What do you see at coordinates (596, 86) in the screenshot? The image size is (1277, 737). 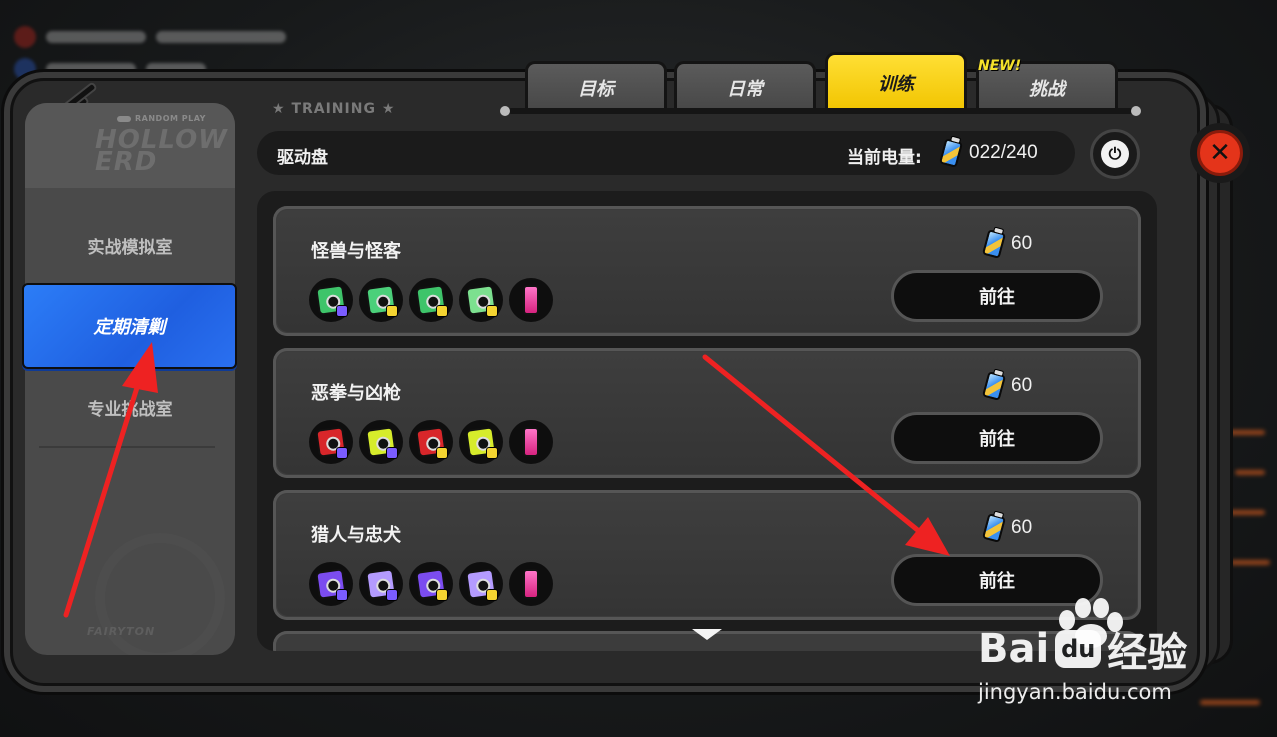 I see `tab-goals: 目标` at bounding box center [596, 86].